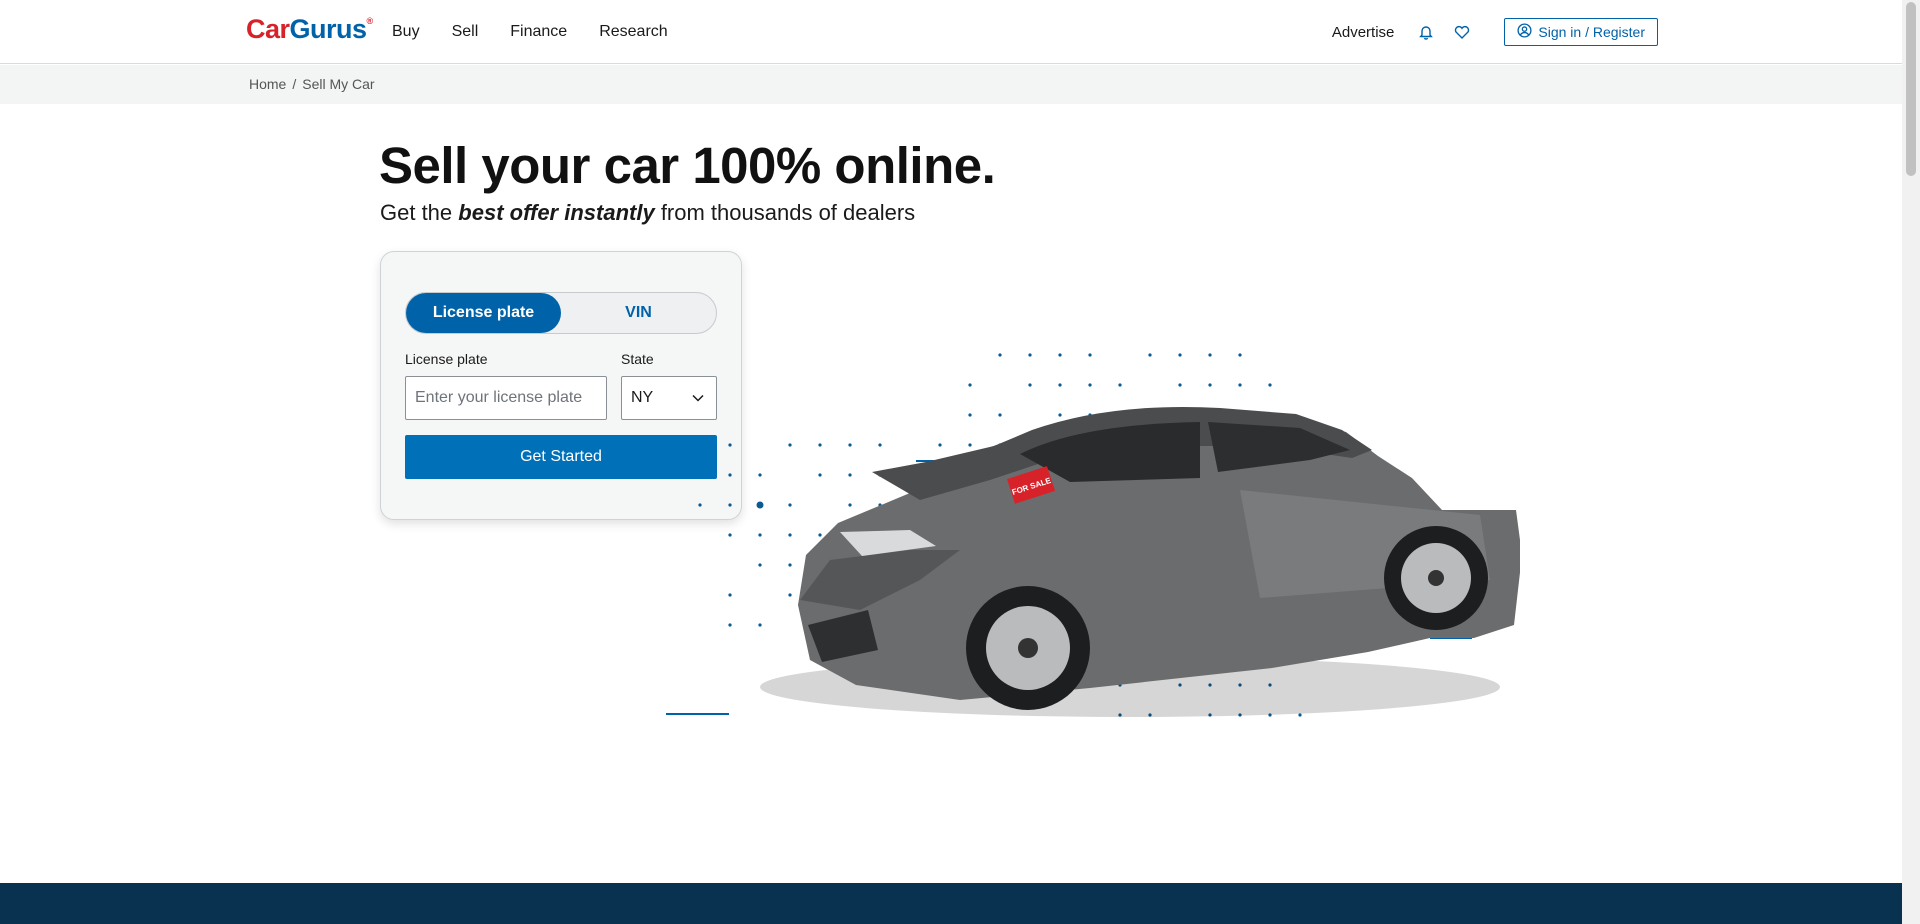 The height and width of the screenshot is (924, 1920). Describe the element at coordinates (370, 21) in the screenshot. I see `logo-registered-mark: ®` at that location.